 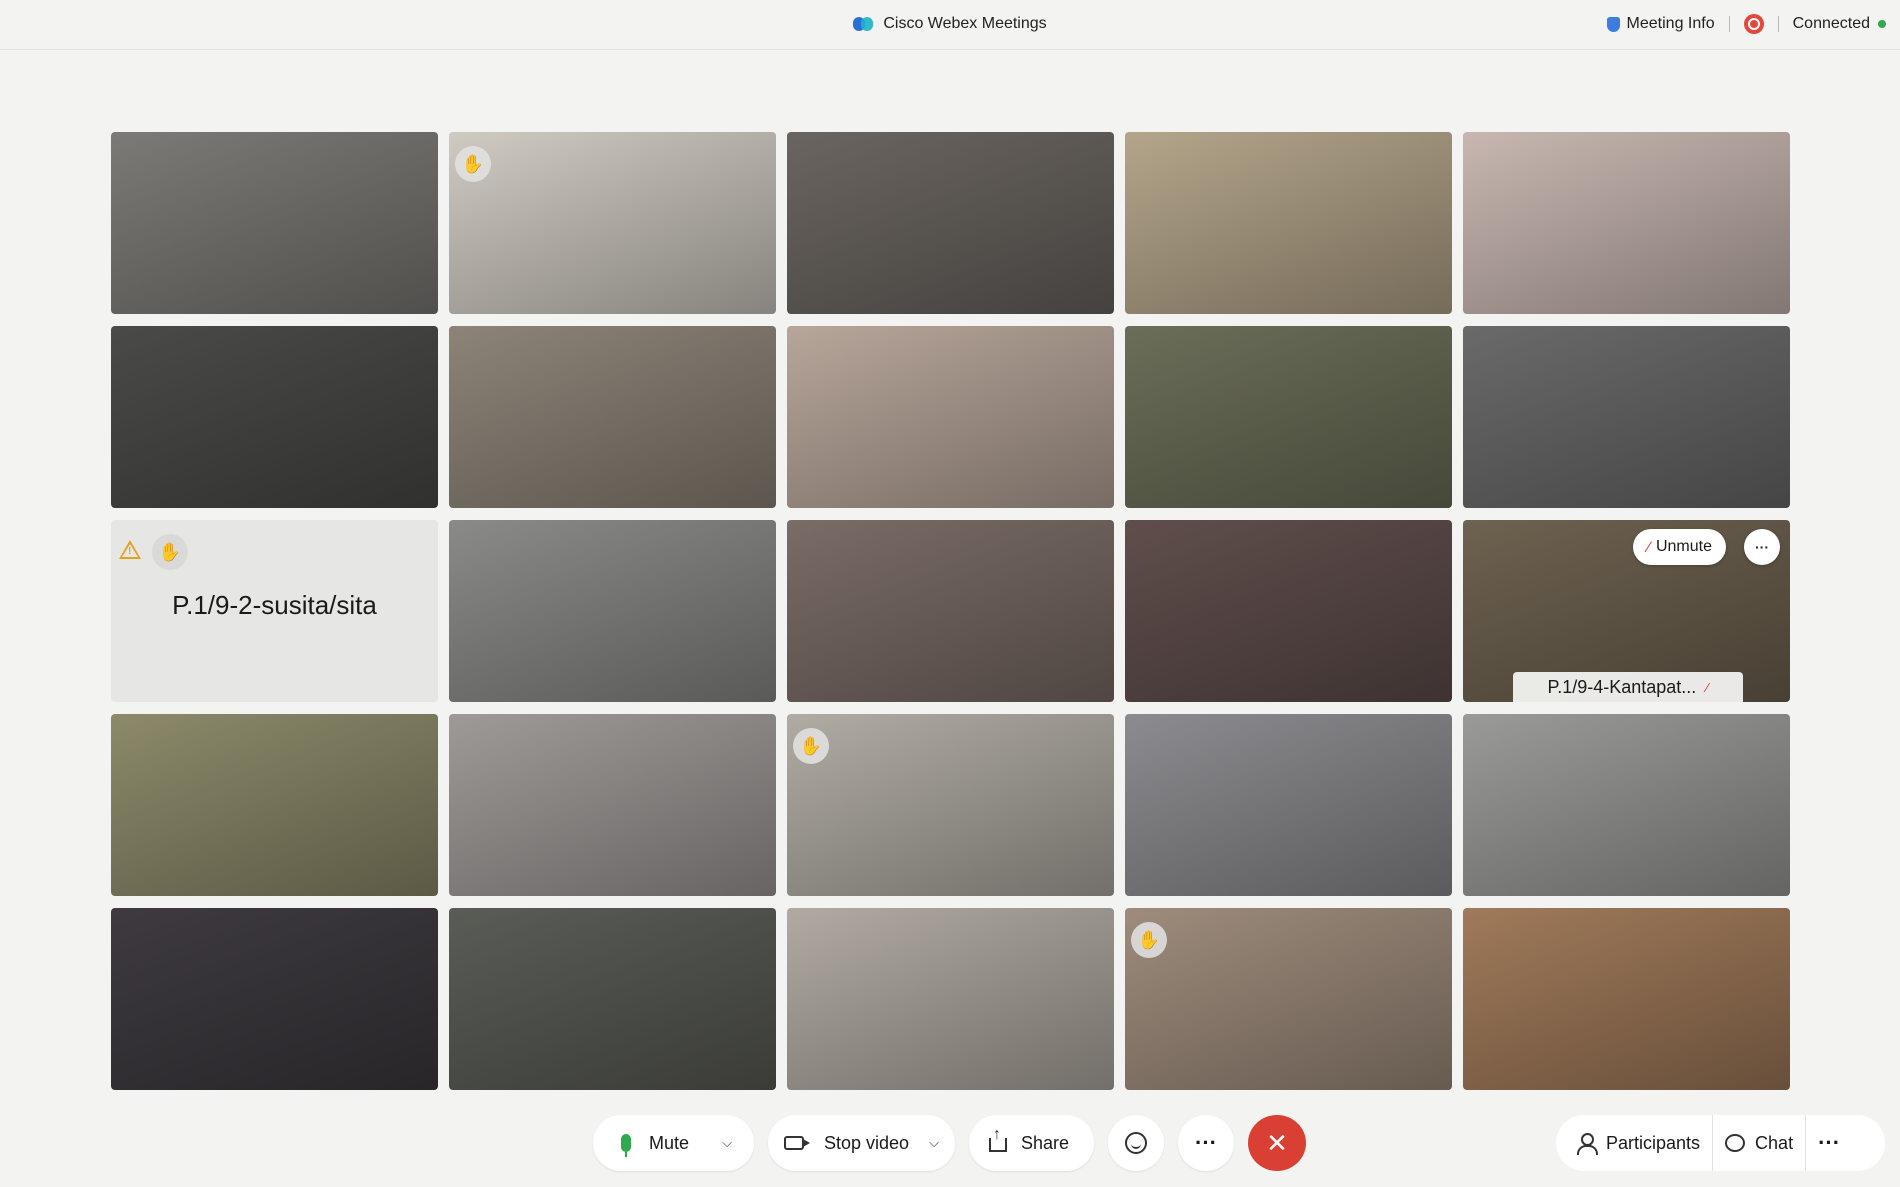 I want to click on microphone-icon, so click(x=626, y=1145).